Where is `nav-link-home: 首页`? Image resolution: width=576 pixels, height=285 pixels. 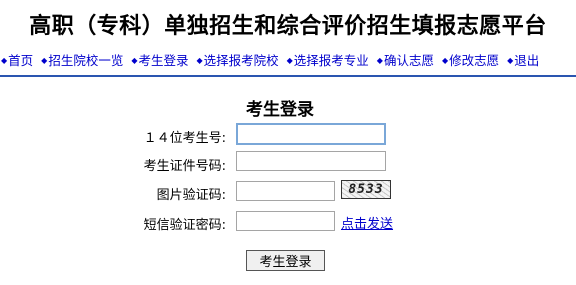
nav-link-home: 首页 is located at coordinates (20, 60).